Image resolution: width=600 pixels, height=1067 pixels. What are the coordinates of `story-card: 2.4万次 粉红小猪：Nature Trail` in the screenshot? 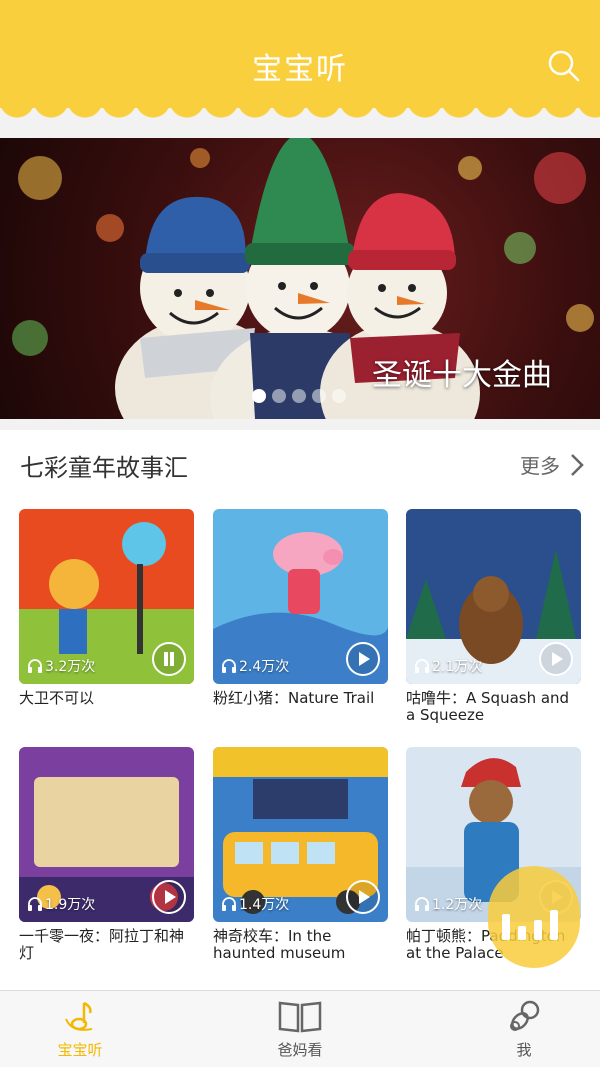 It's located at (300, 608).